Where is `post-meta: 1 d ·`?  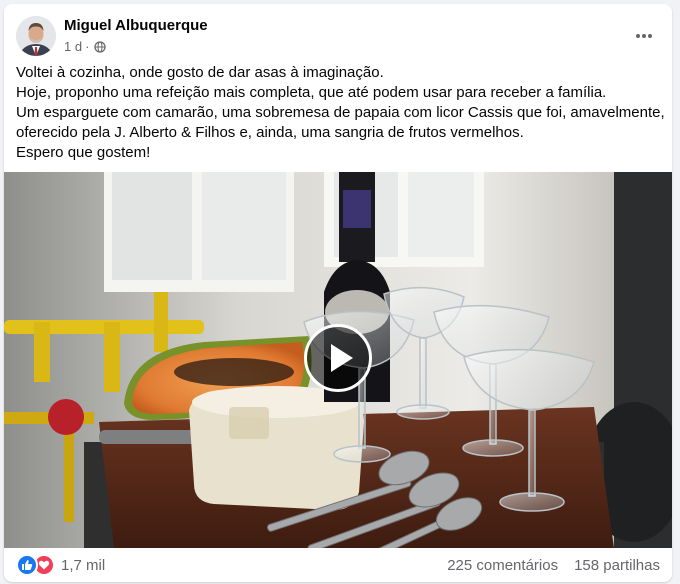 post-meta: 1 d · is located at coordinates (85, 46).